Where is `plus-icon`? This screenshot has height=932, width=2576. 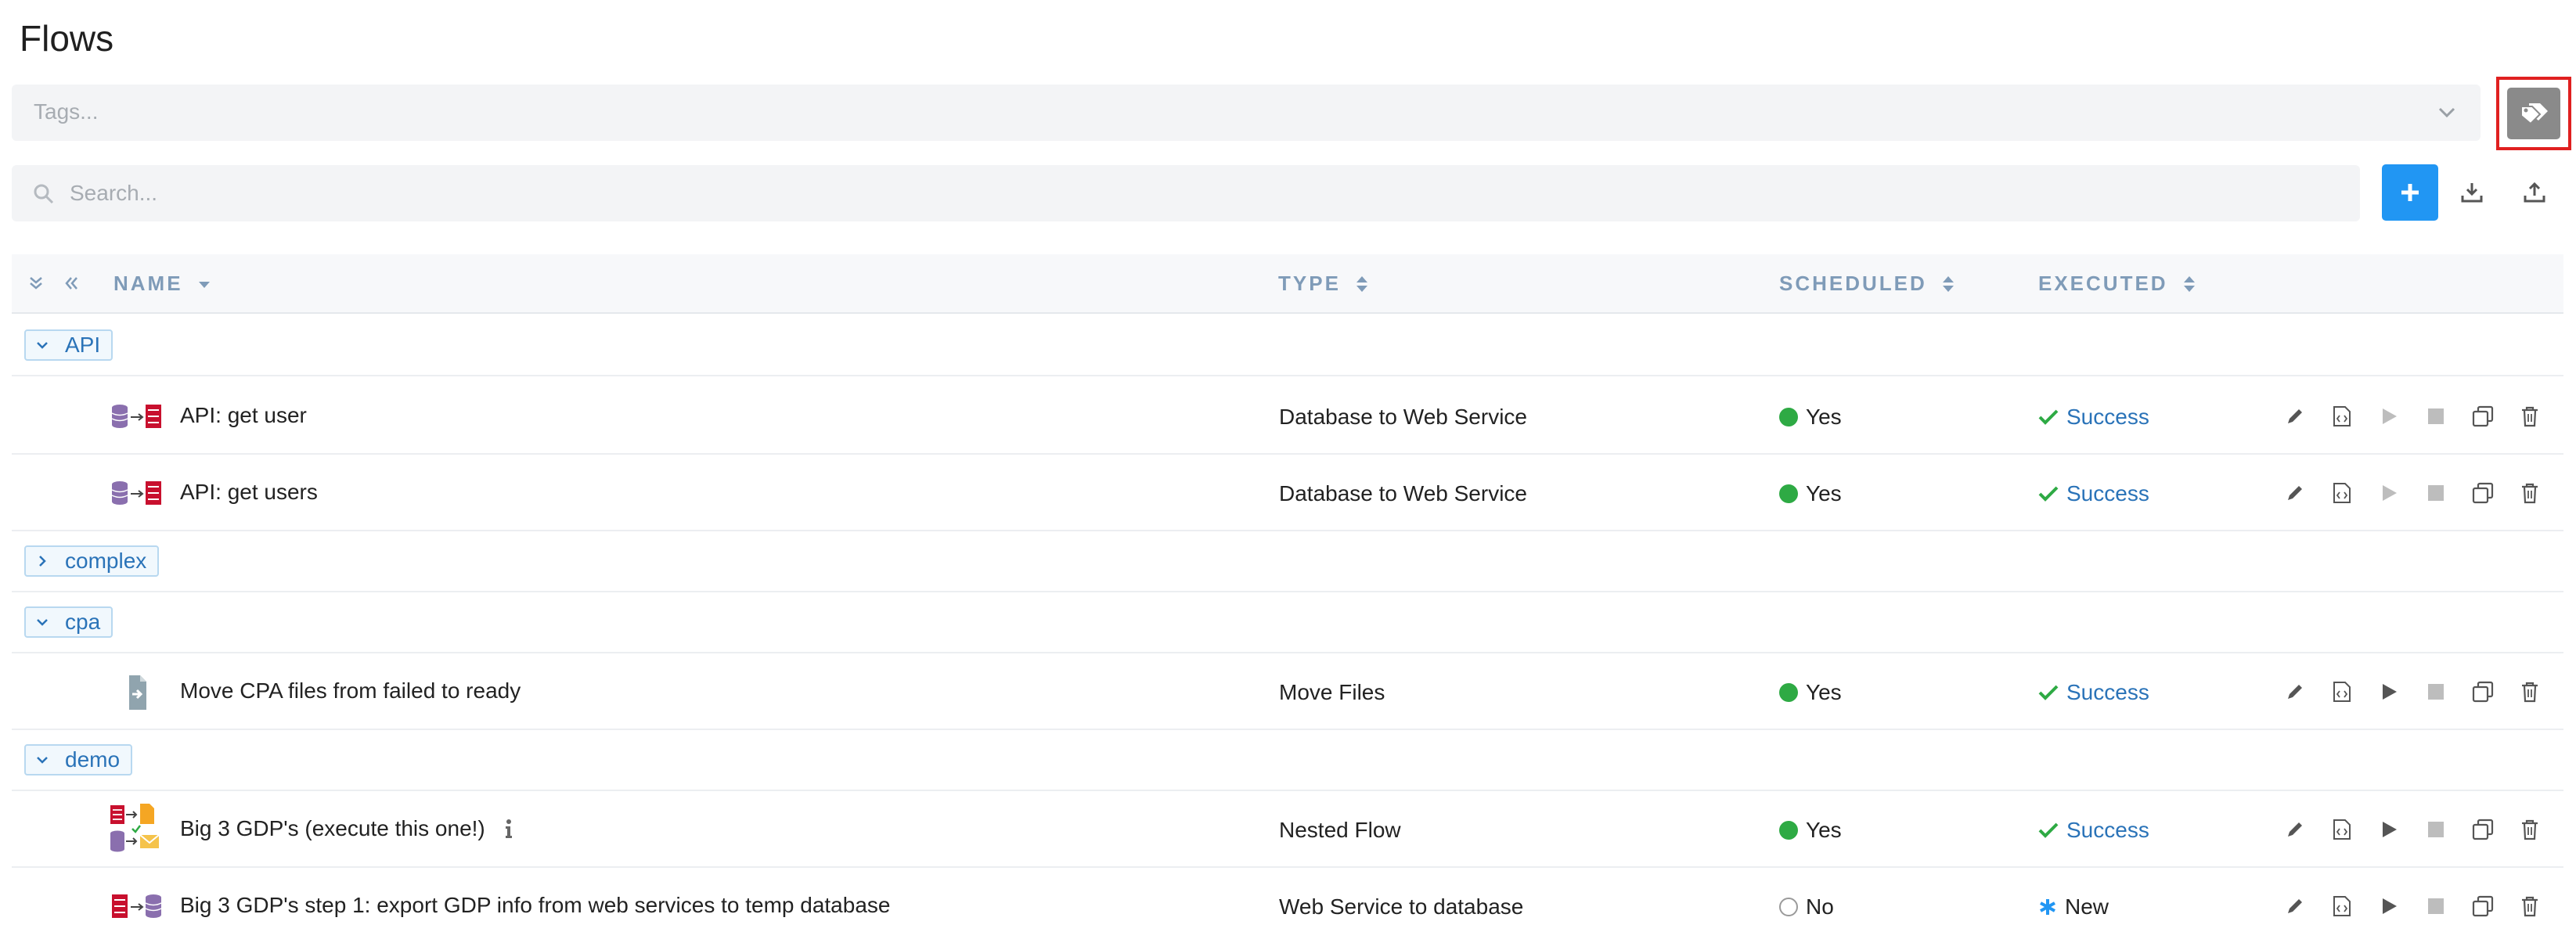
plus-icon is located at coordinates (2410, 193).